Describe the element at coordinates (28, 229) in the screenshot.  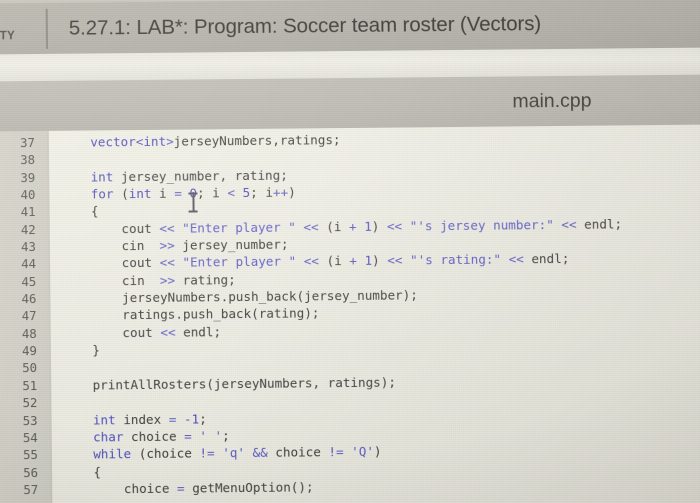
I see `line-number: 42` at that location.